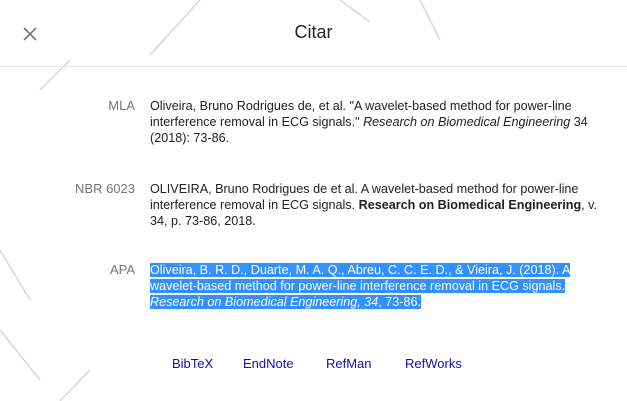  Describe the element at coordinates (192, 363) in the screenshot. I see `bibtex-link: BibTeX` at that location.